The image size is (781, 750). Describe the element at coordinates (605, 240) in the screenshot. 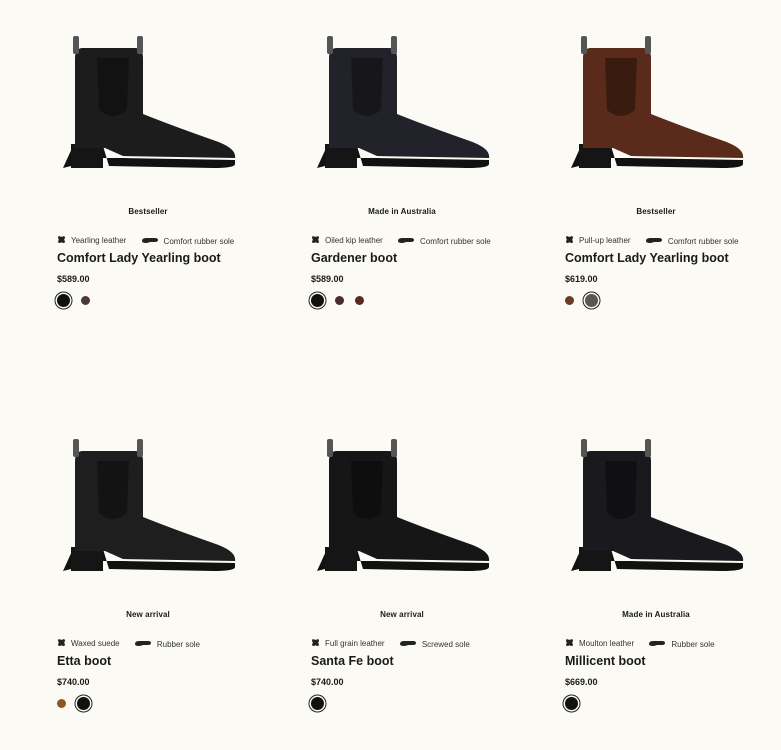

I see `feature-material-label: Pull-up leather` at that location.